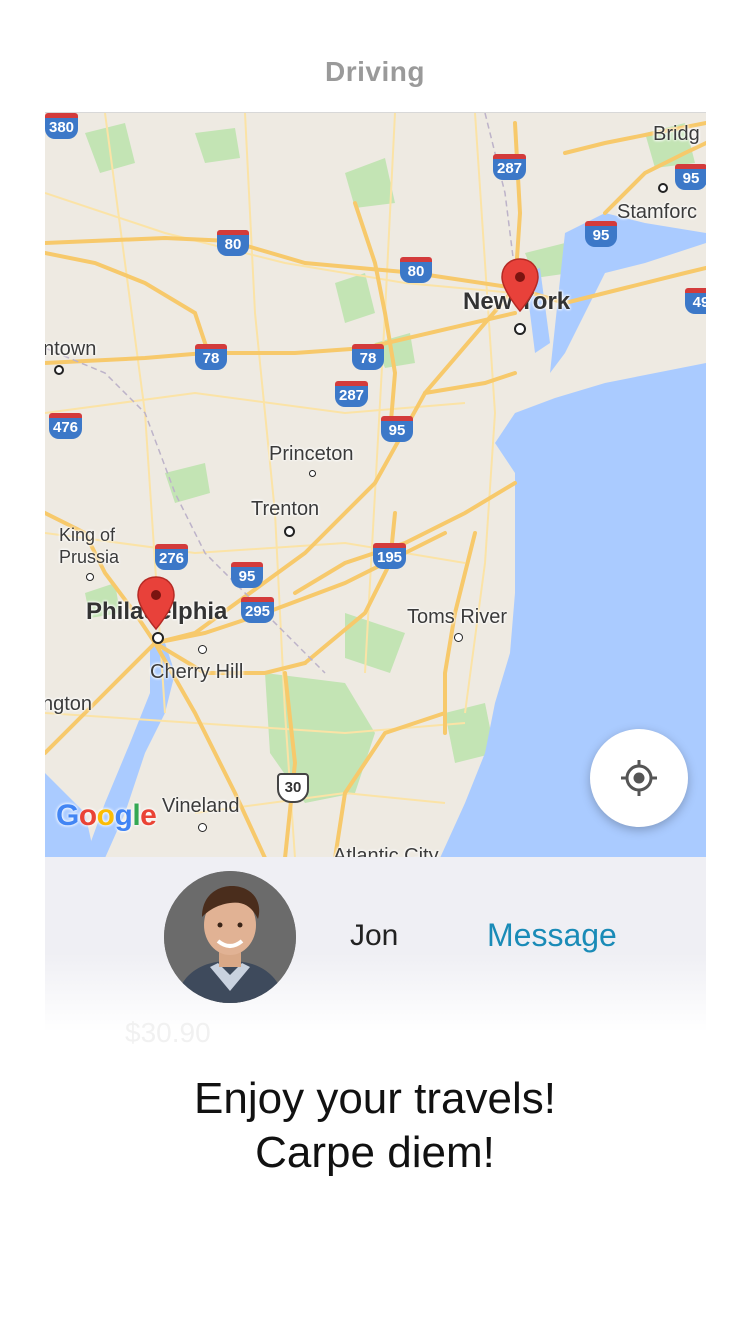 The width and height of the screenshot is (750, 1334). I want to click on city-dot-trenton, so click(289, 531).